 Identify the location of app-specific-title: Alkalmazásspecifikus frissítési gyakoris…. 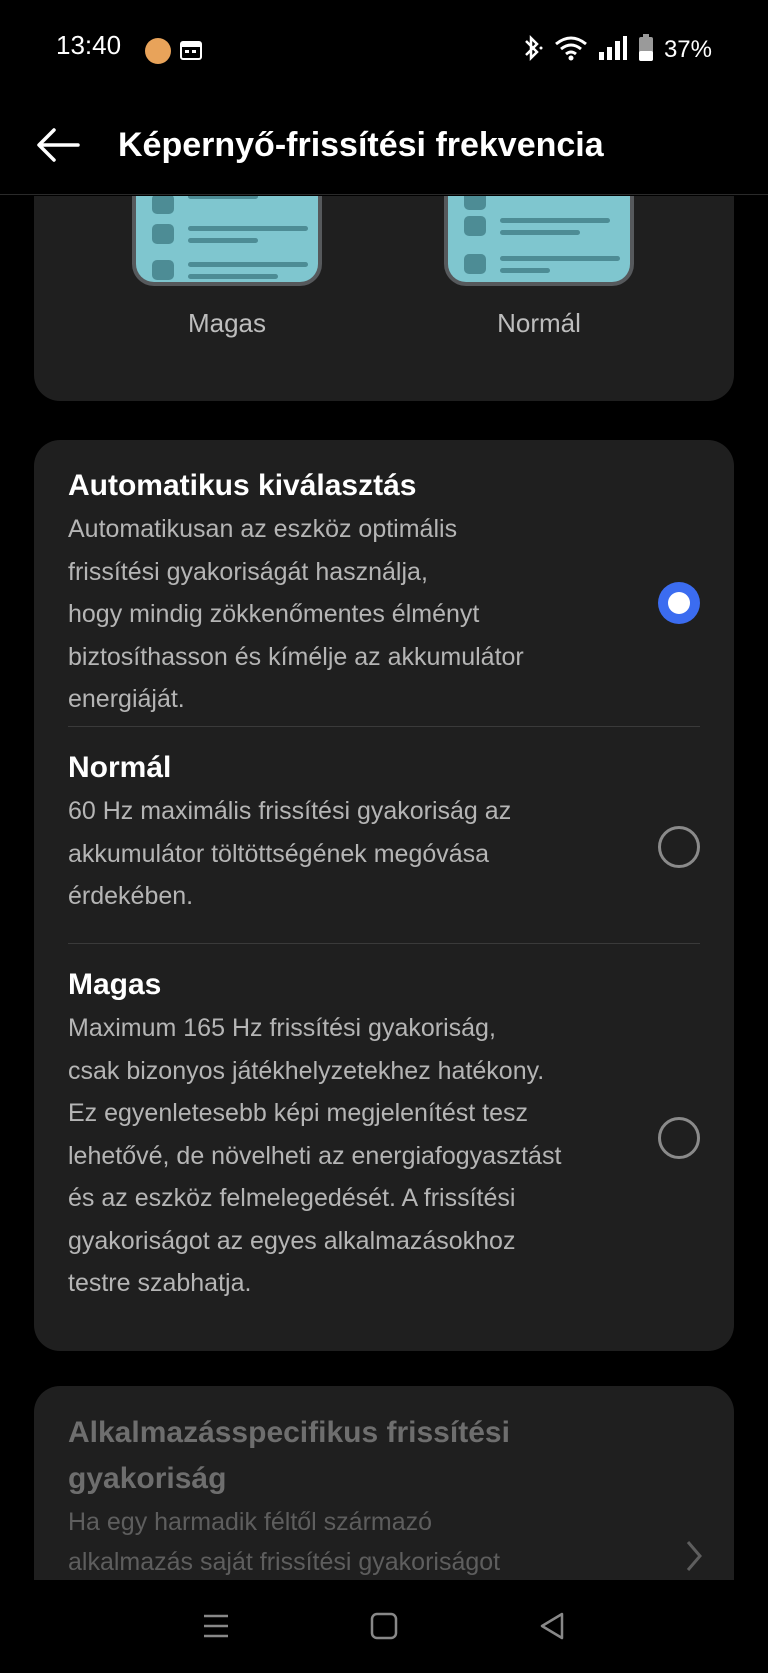
(348, 1456).